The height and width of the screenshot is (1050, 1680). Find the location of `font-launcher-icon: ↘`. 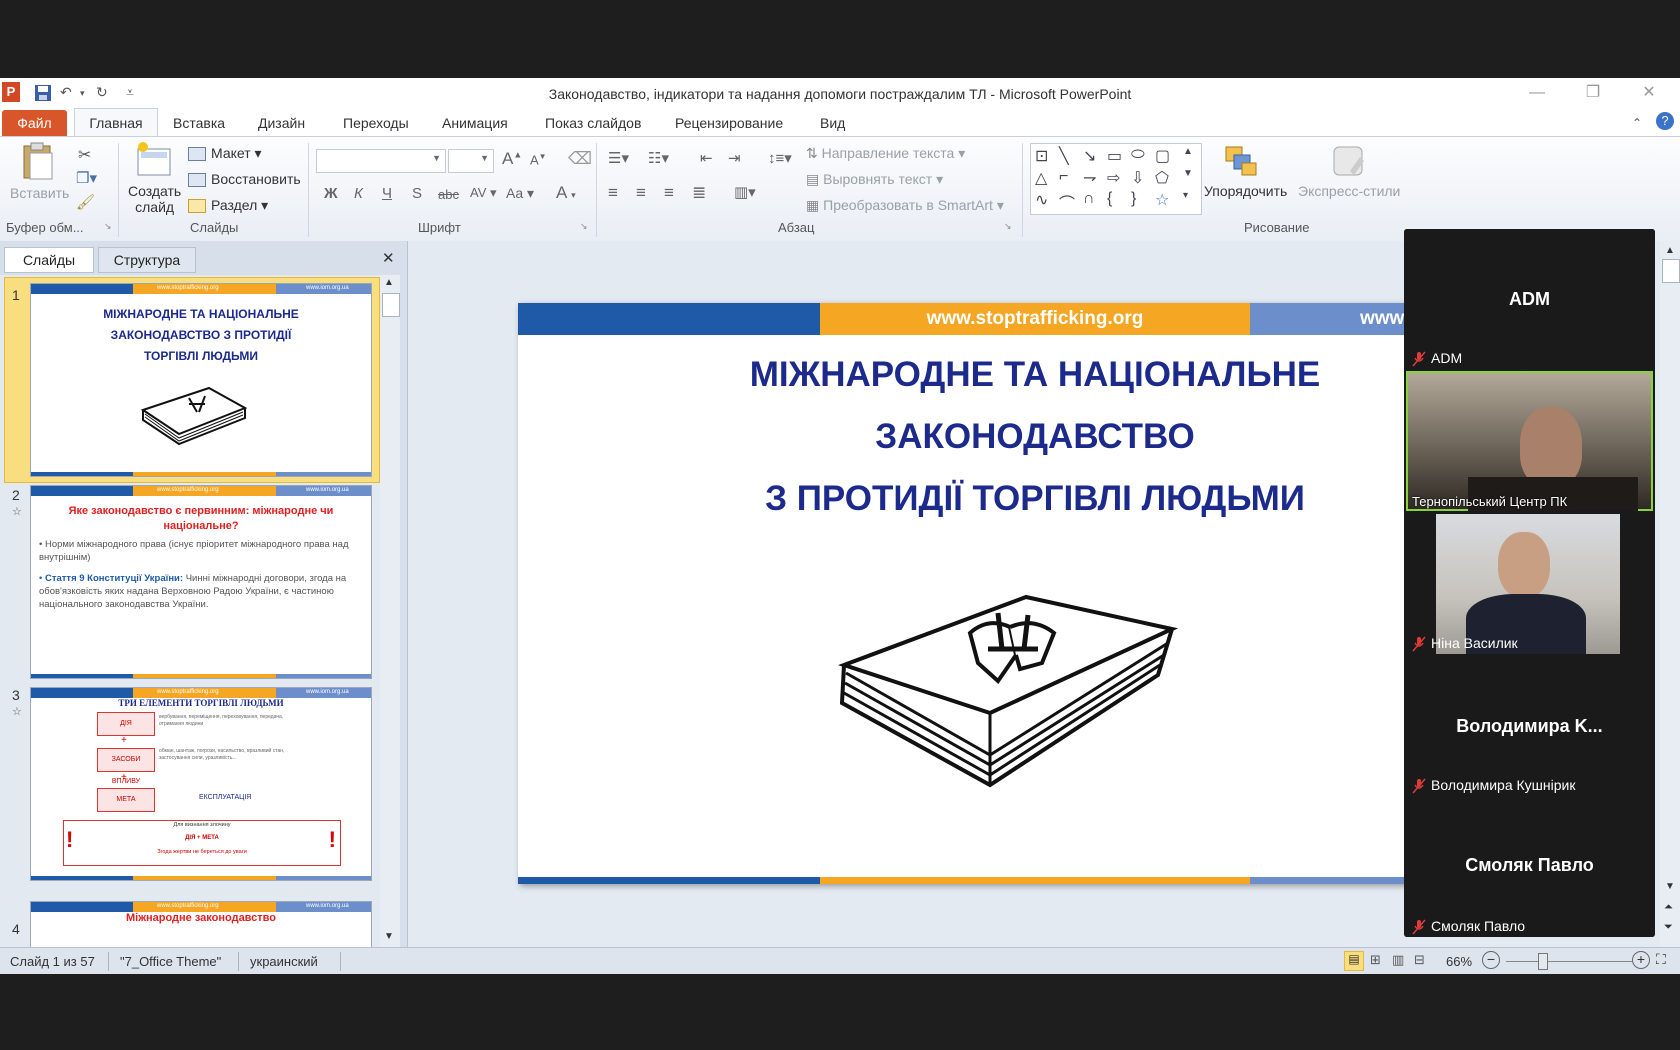

font-launcher-icon: ↘ is located at coordinates (584, 226).